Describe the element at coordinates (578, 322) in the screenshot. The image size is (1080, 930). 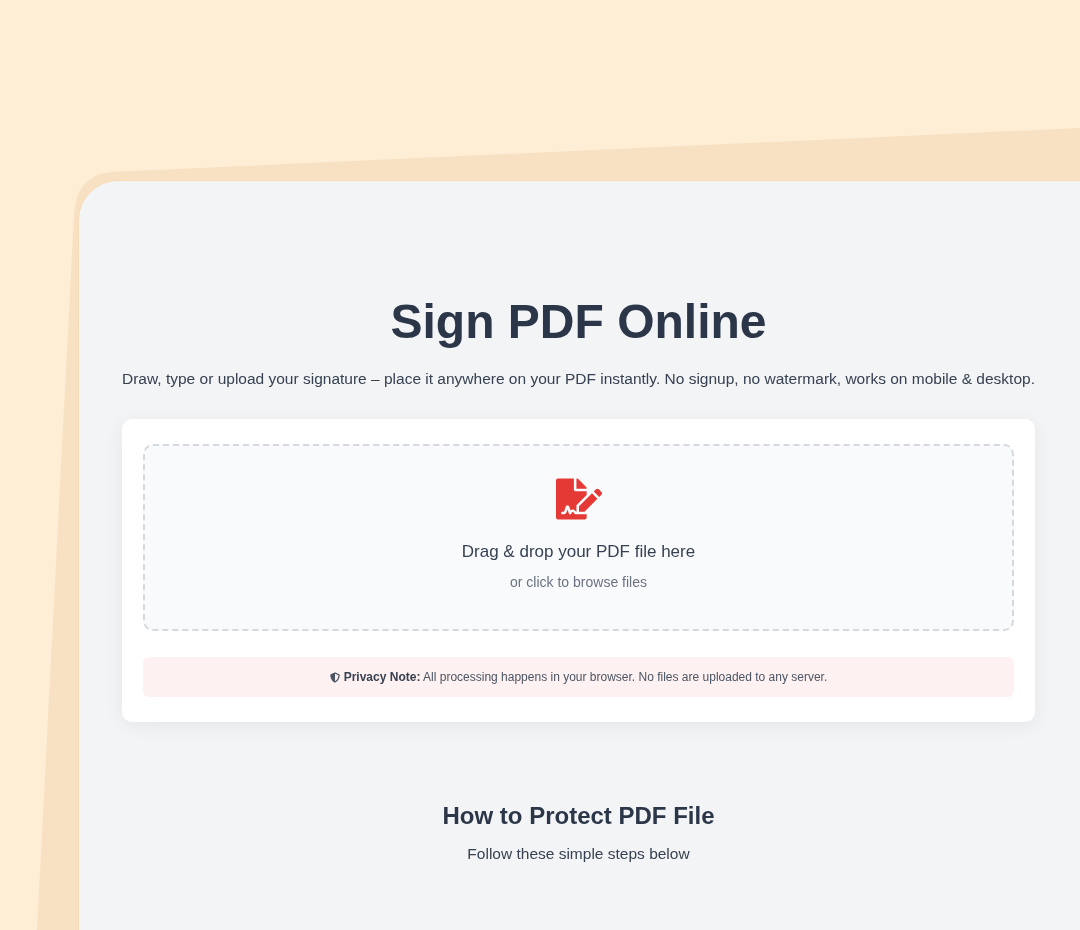
I see `page-title: Sign PDF Online` at that location.